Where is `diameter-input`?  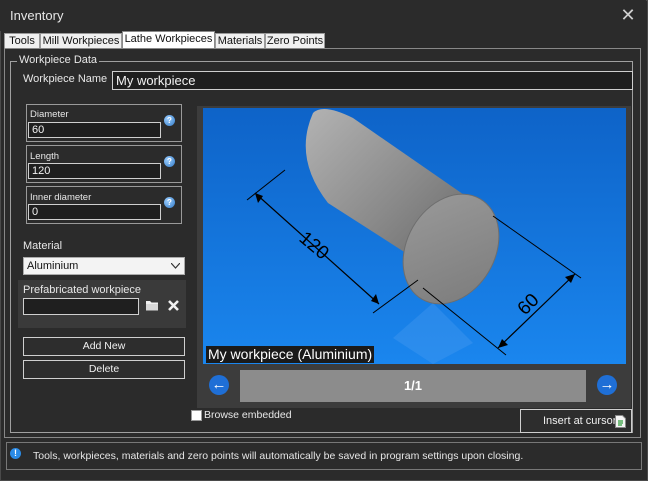
diameter-input is located at coordinates (94, 130).